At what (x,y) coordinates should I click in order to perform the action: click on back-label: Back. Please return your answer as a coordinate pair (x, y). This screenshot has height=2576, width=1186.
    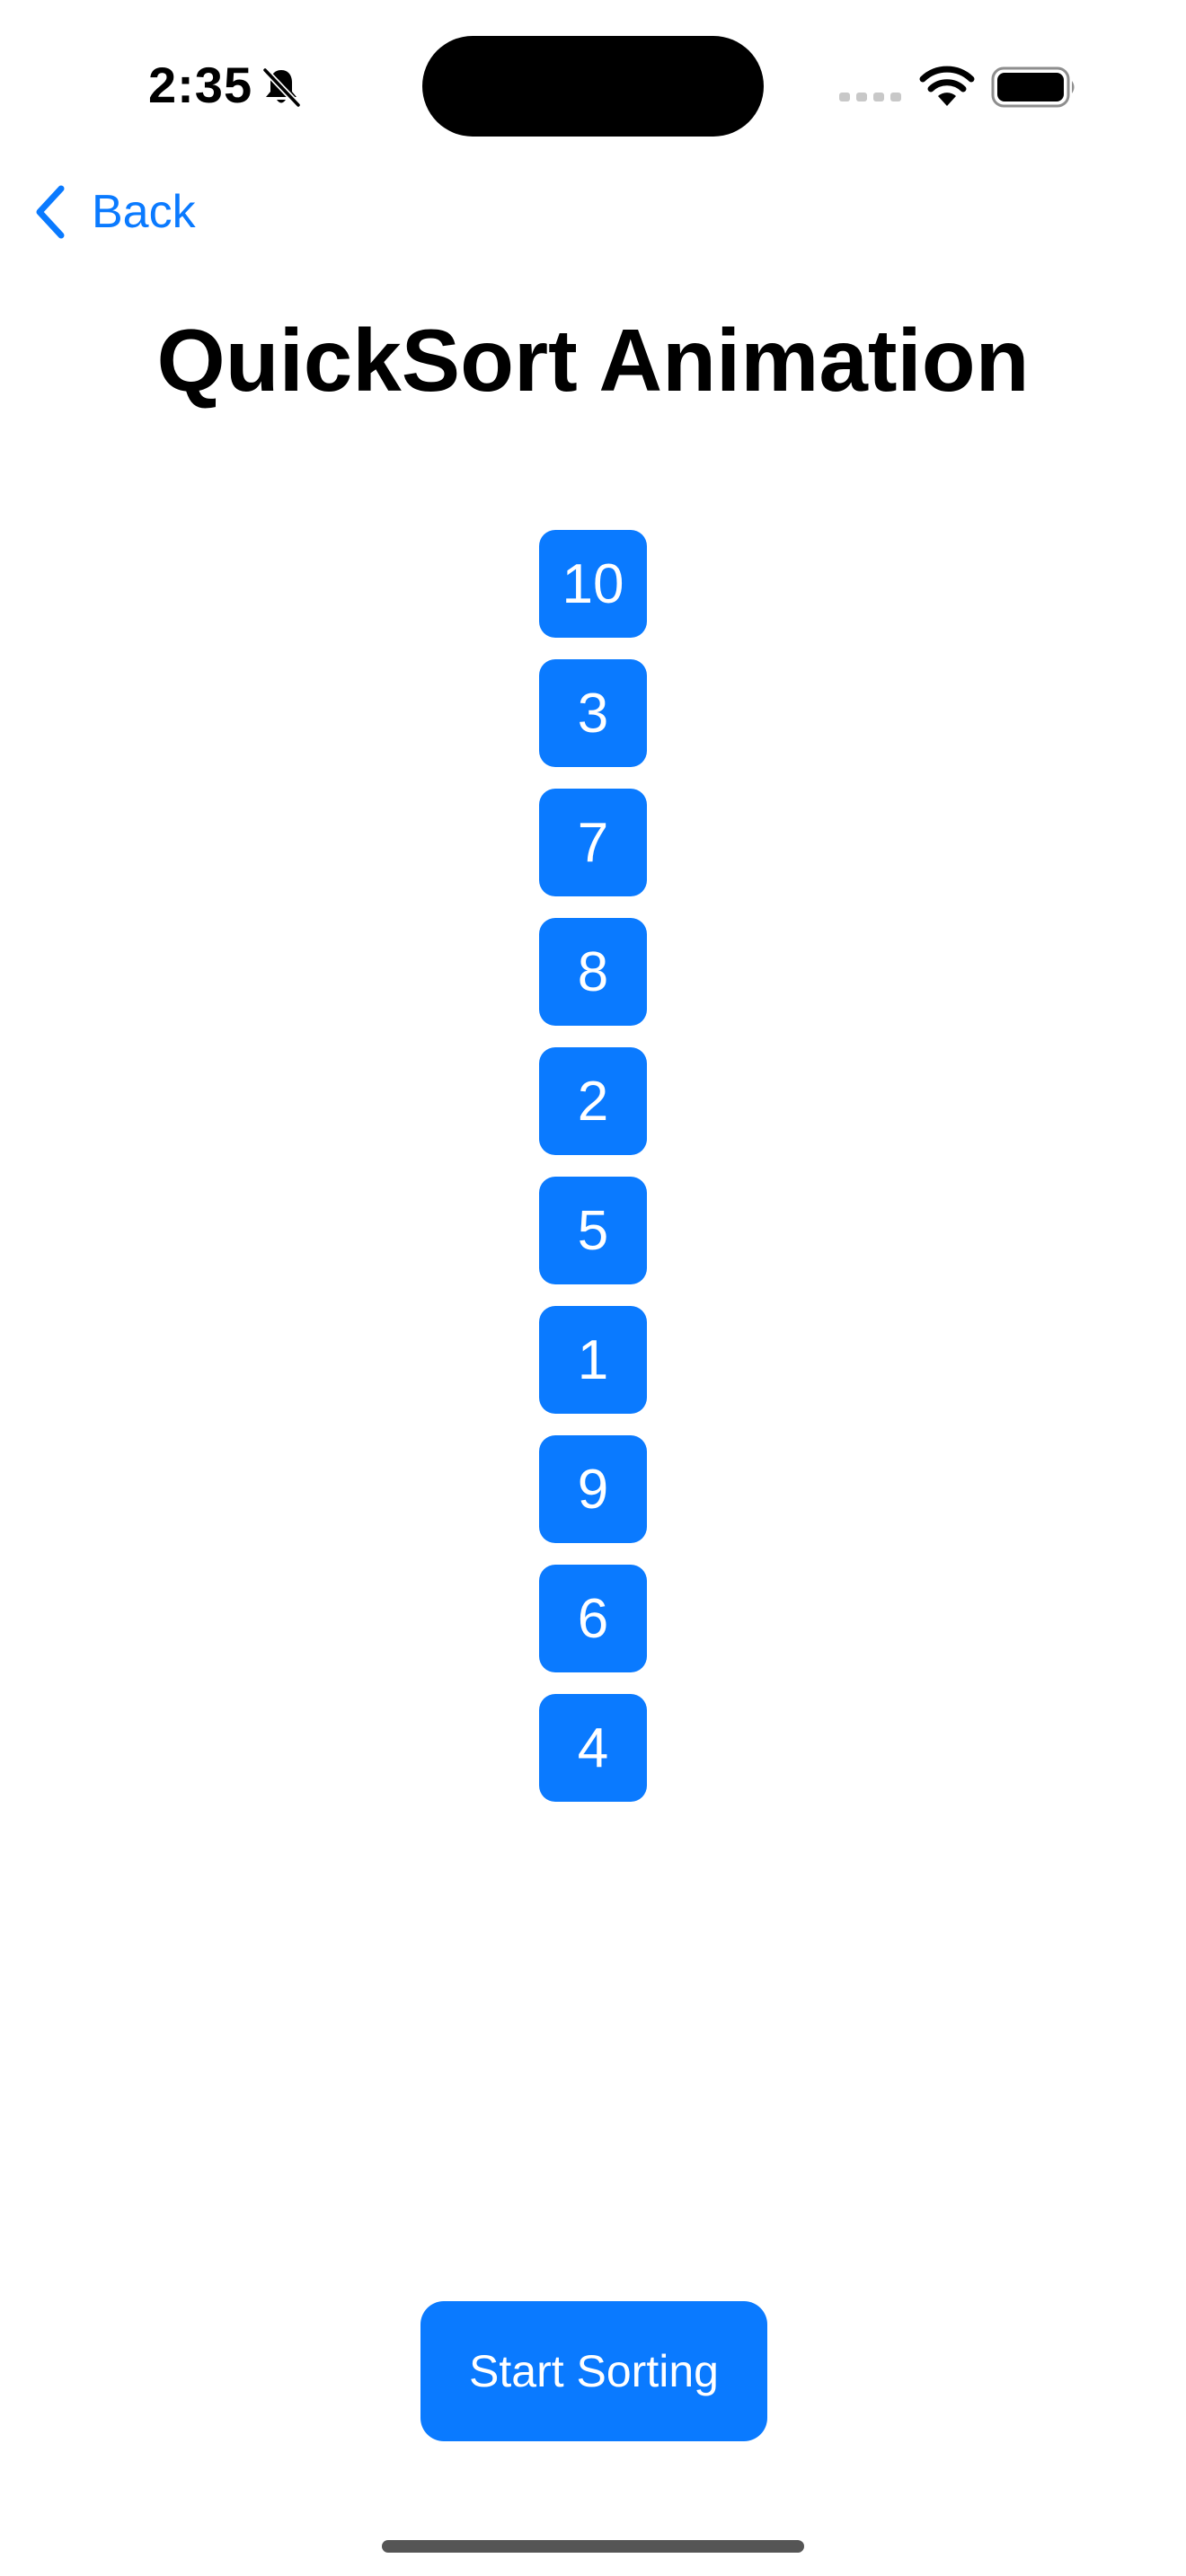
    Looking at the image, I should click on (144, 212).